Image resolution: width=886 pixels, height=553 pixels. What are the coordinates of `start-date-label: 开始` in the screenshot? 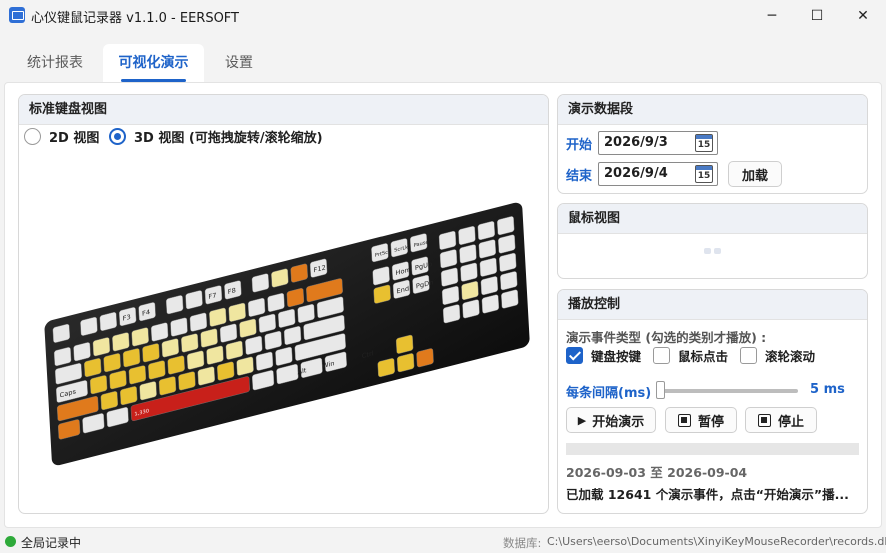 It's located at (579, 145).